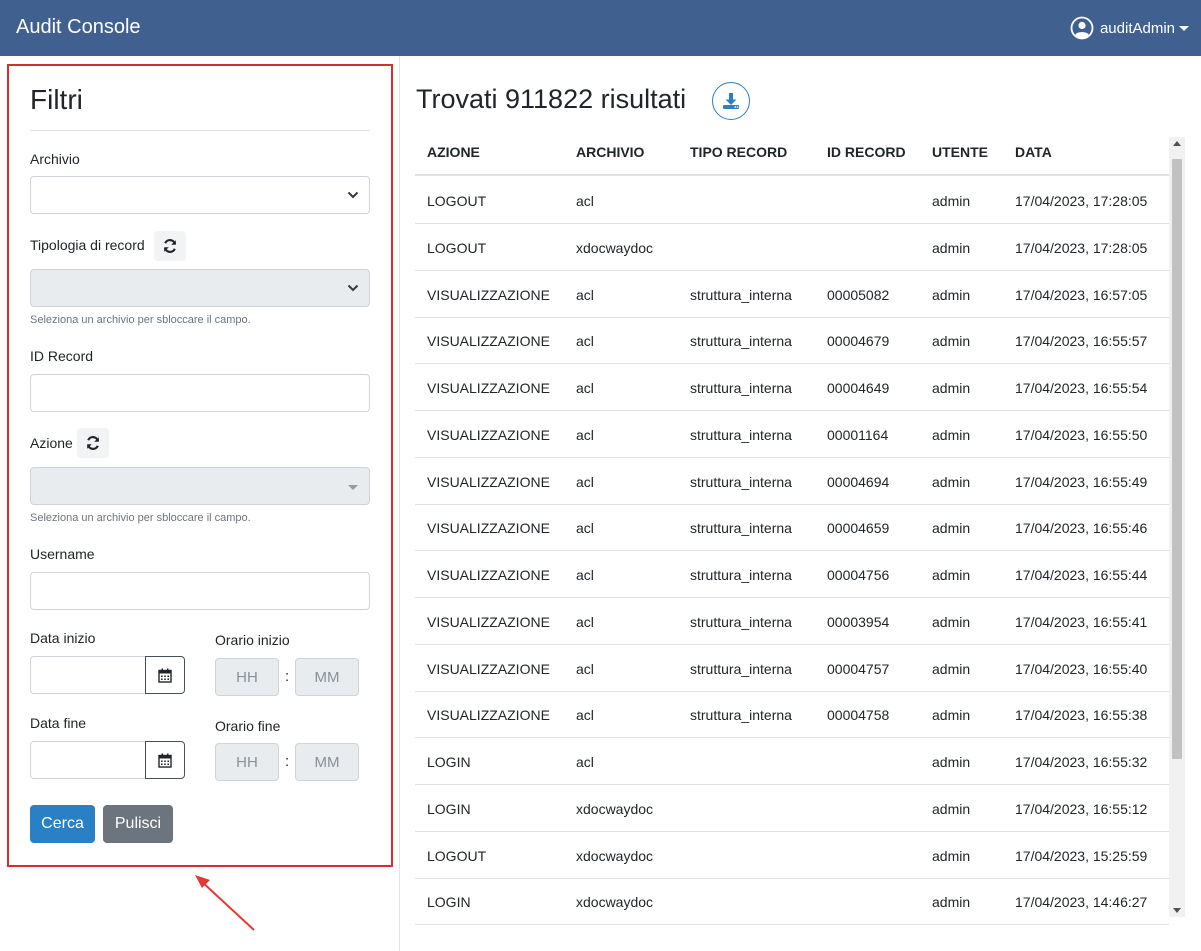 The image size is (1201, 951). I want to click on cell-data: 17/04/2023, 16:55:38, so click(1081, 715).